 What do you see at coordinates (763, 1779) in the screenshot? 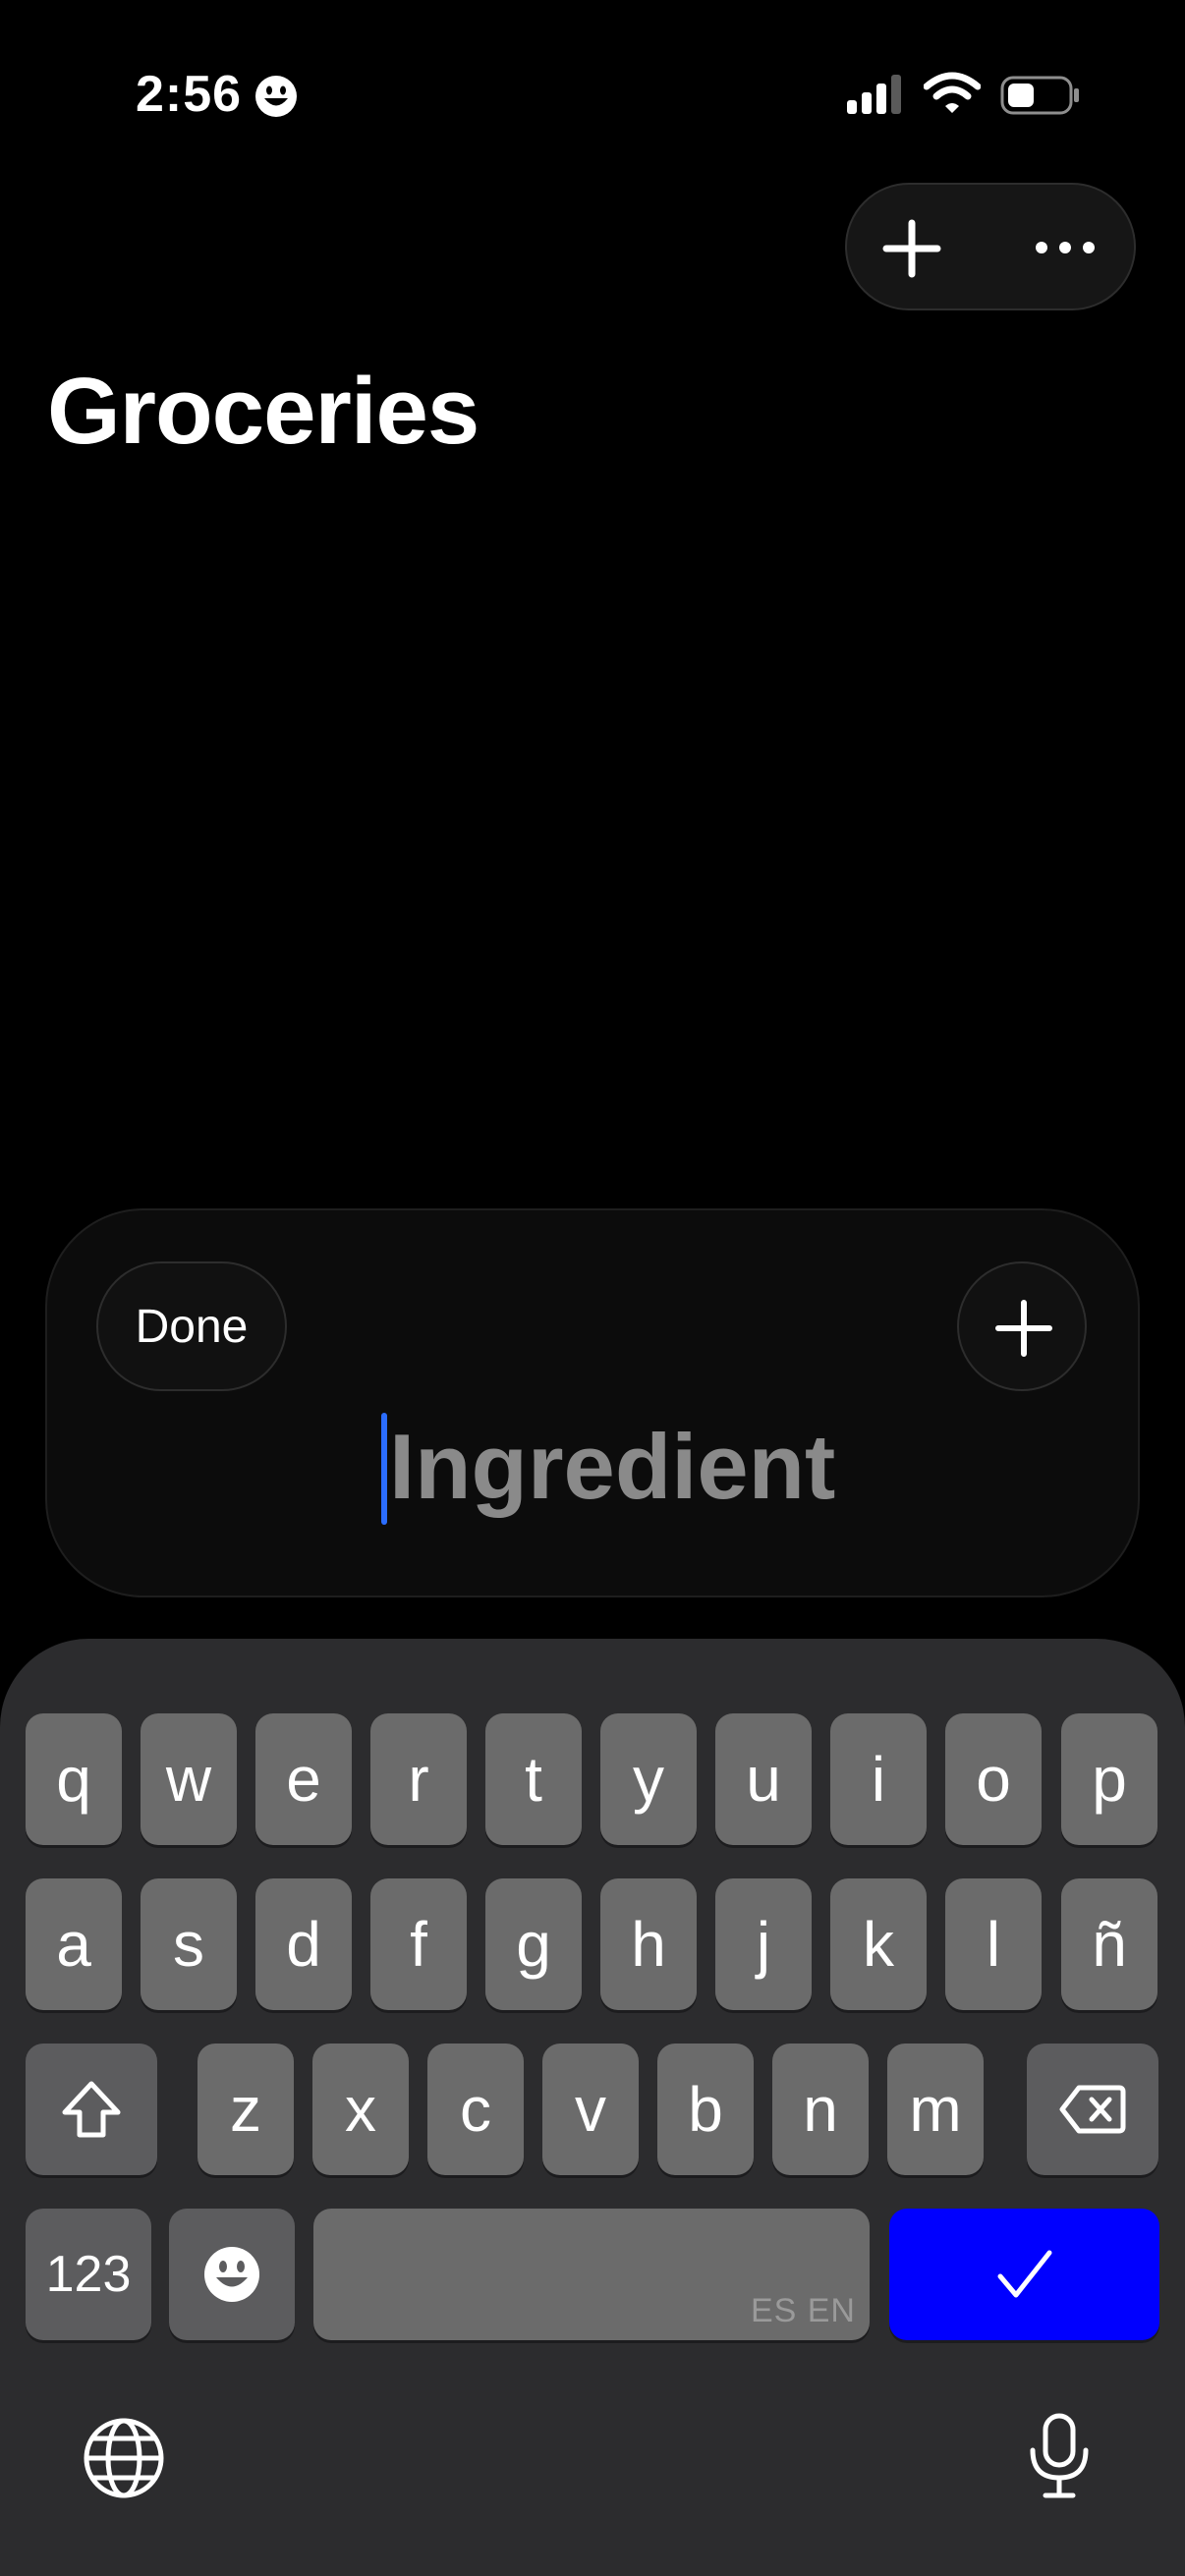
I see `key-u: u` at bounding box center [763, 1779].